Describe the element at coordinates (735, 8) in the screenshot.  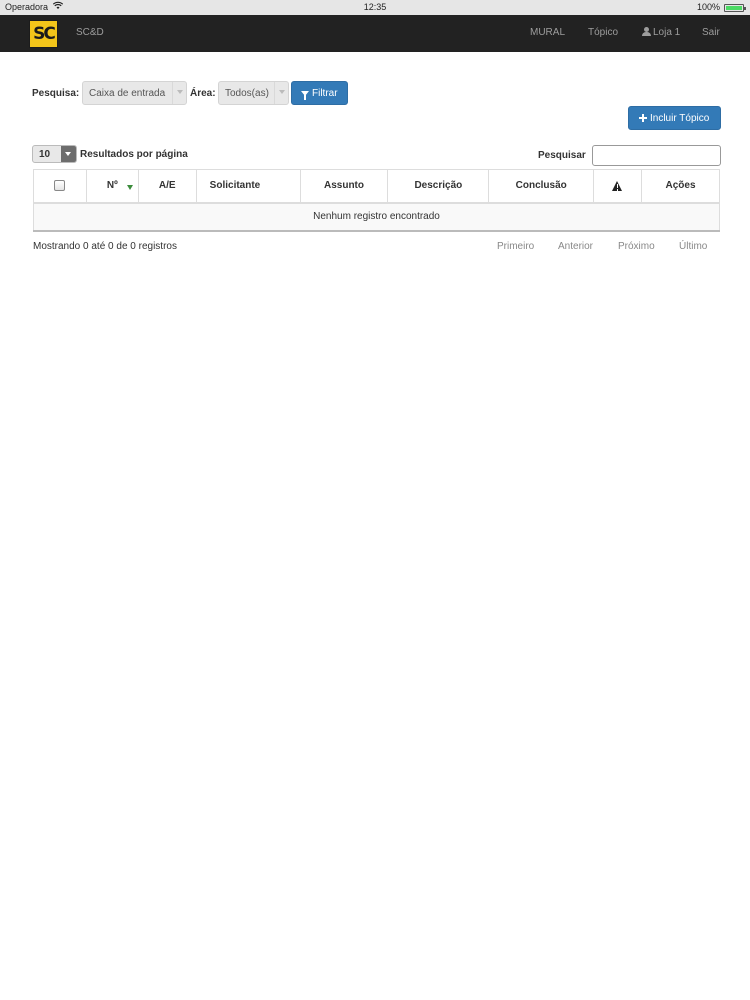
I see `battery-icon` at that location.